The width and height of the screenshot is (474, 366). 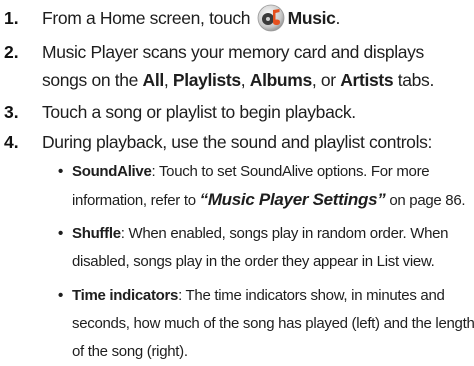 What do you see at coordinates (112, 171) in the screenshot?
I see `bullet-term: SoundAlive` at bounding box center [112, 171].